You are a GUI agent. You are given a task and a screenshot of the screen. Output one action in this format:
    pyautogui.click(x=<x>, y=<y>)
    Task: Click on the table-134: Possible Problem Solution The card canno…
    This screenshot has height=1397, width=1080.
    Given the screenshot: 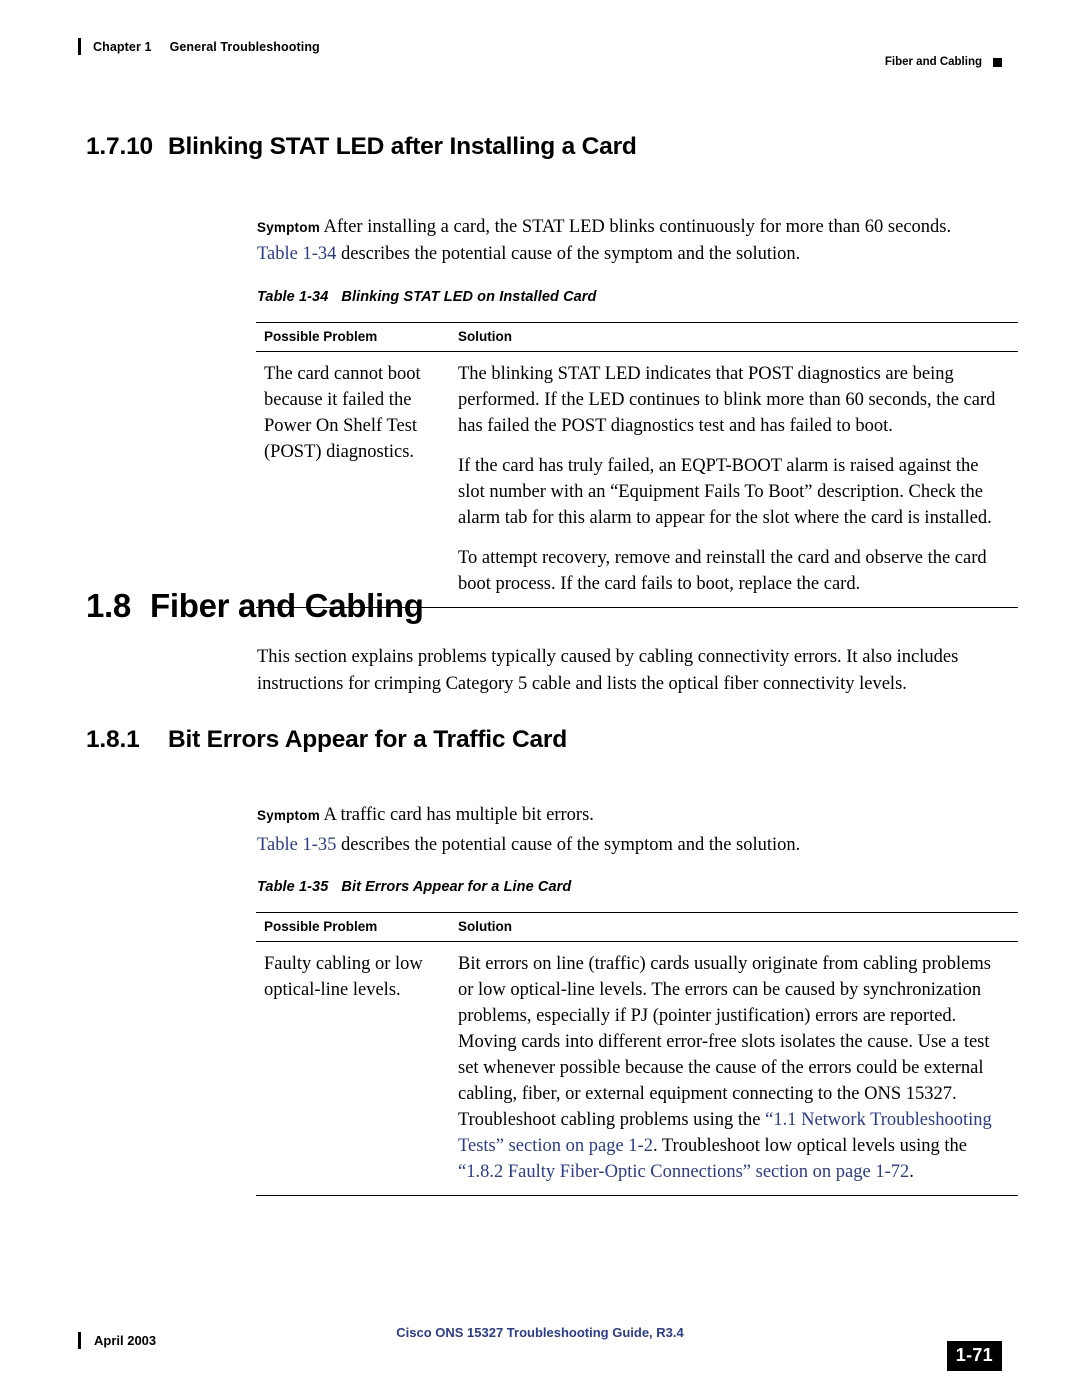 What is the action you would take?
    pyautogui.click(x=637, y=465)
    